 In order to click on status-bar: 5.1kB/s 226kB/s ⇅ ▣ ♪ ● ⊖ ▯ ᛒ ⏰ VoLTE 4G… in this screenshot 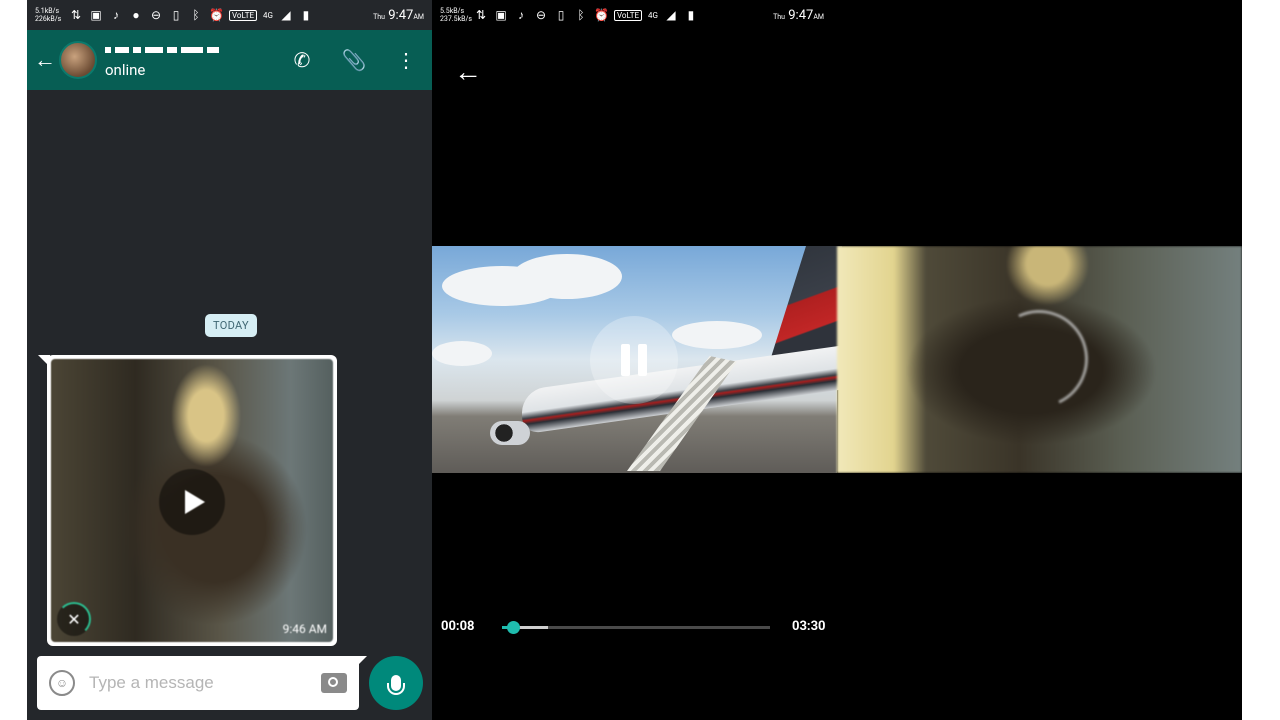, I will do `click(229, 15)`.